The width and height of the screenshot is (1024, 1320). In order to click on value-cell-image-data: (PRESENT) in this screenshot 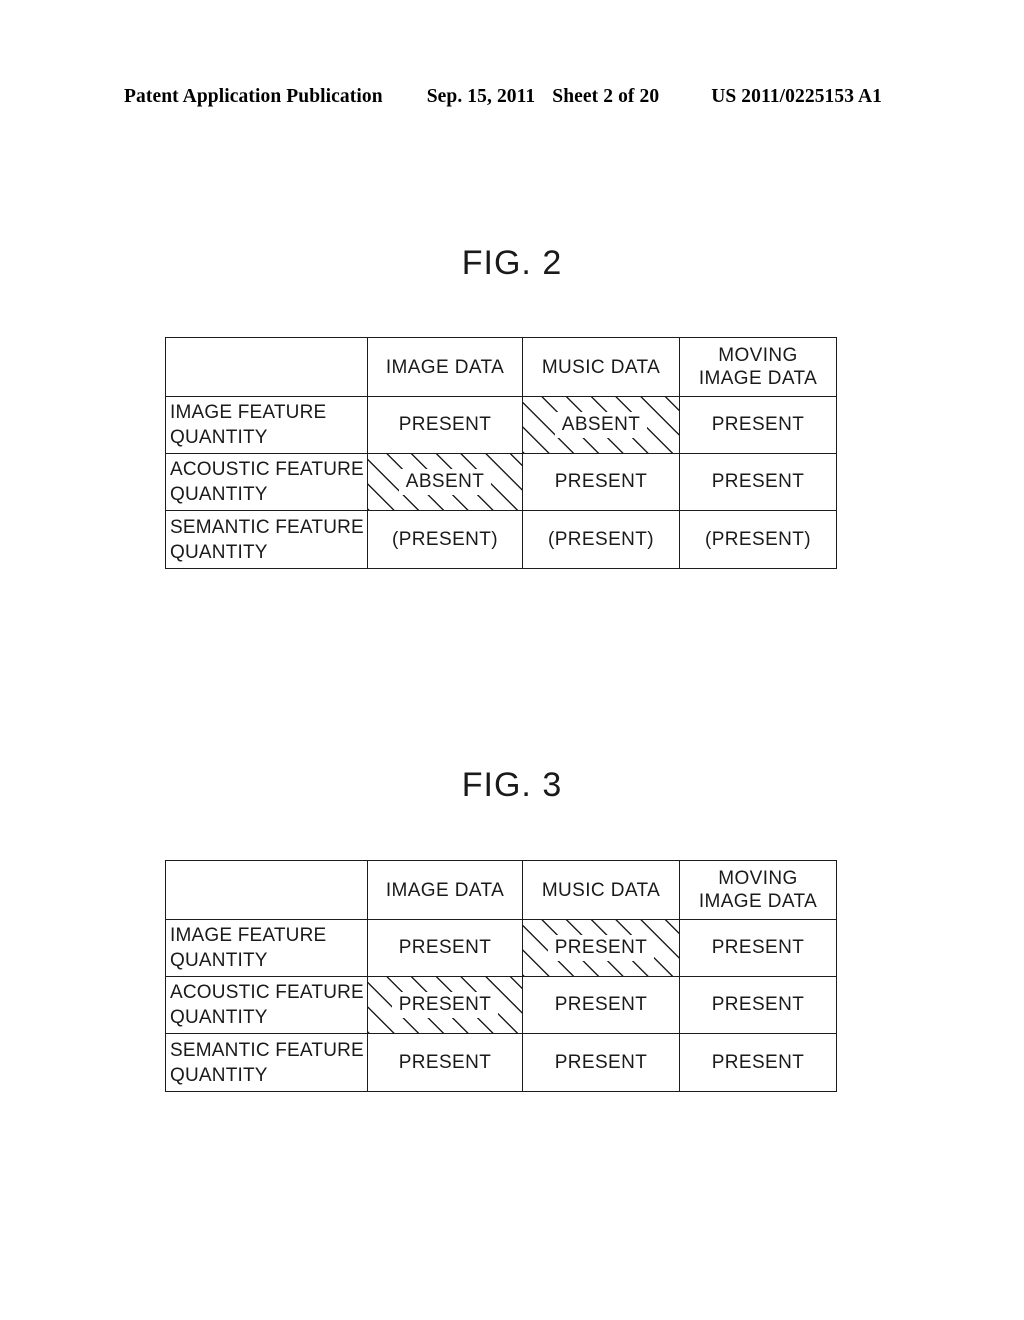, I will do `click(445, 539)`.